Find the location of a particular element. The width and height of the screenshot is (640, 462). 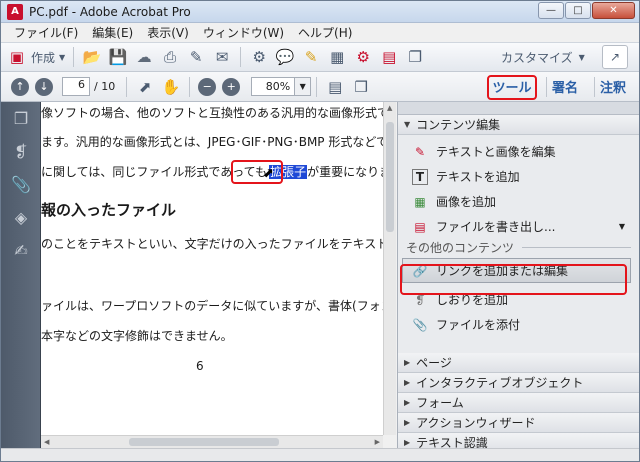

minimize-button: — is located at coordinates (551, 10).